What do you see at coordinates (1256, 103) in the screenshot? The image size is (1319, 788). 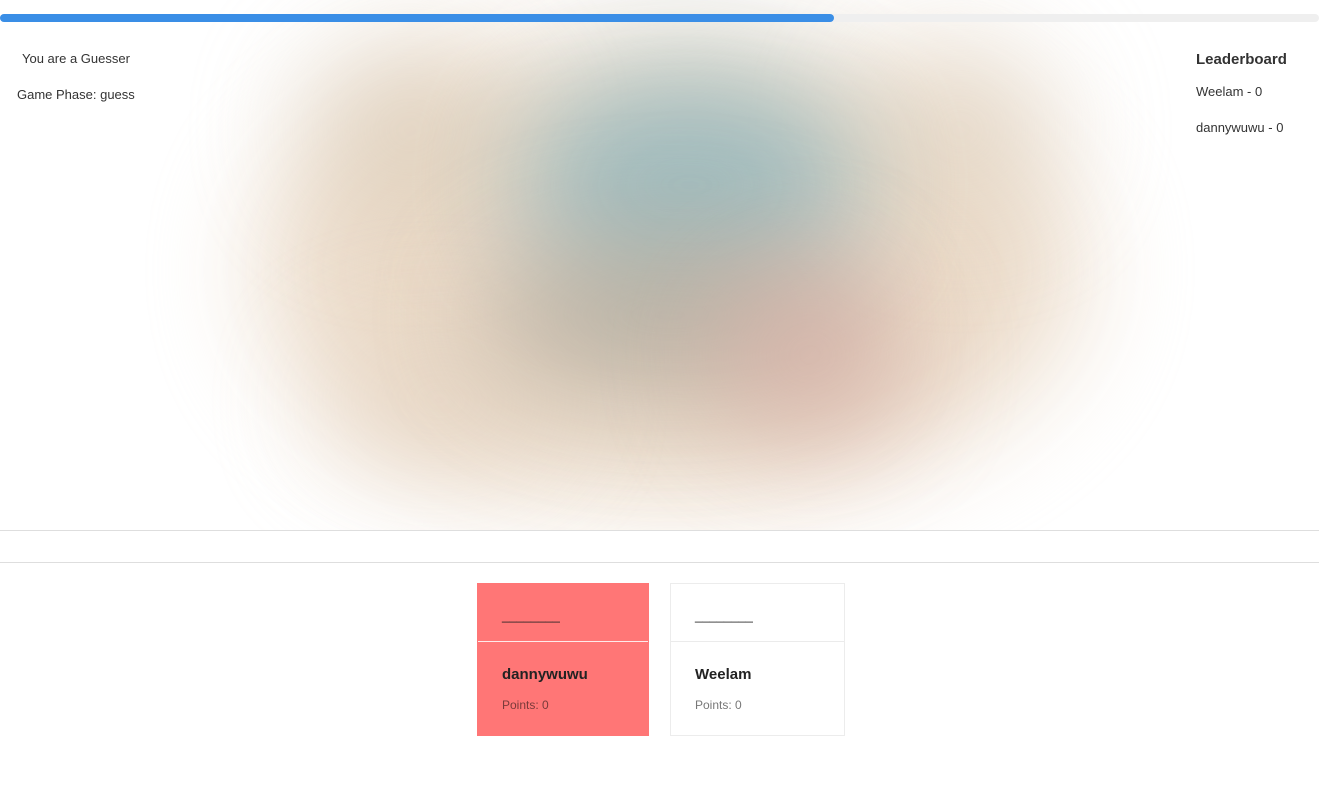 I see `leaderboard: Leaderboard Weelam - 0 dannywuwu - 0` at bounding box center [1256, 103].